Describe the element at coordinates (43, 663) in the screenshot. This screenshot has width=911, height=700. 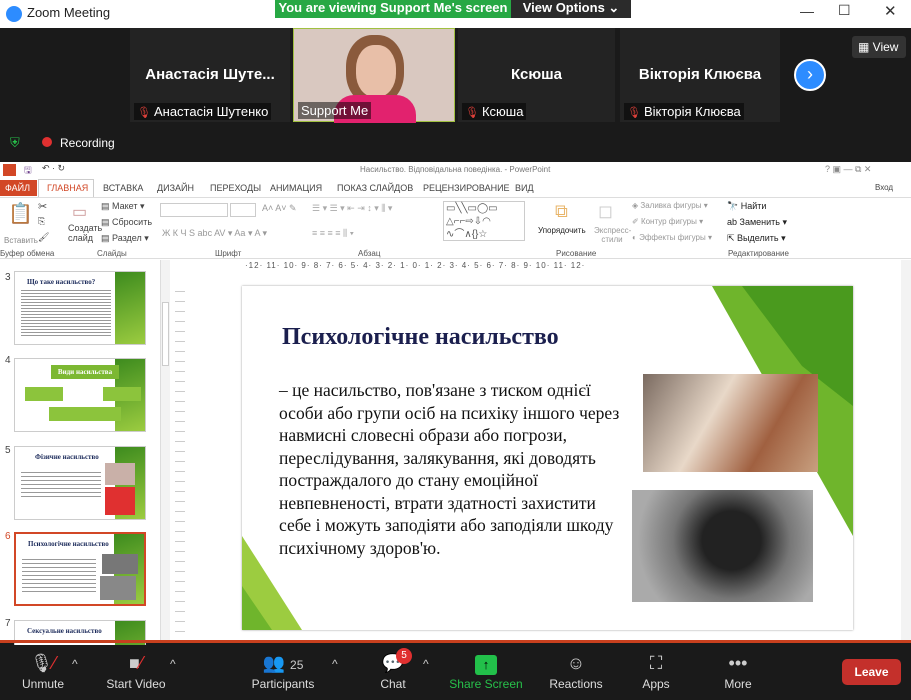
I see `microphone-muted-icon: 🎙⁄` at that location.